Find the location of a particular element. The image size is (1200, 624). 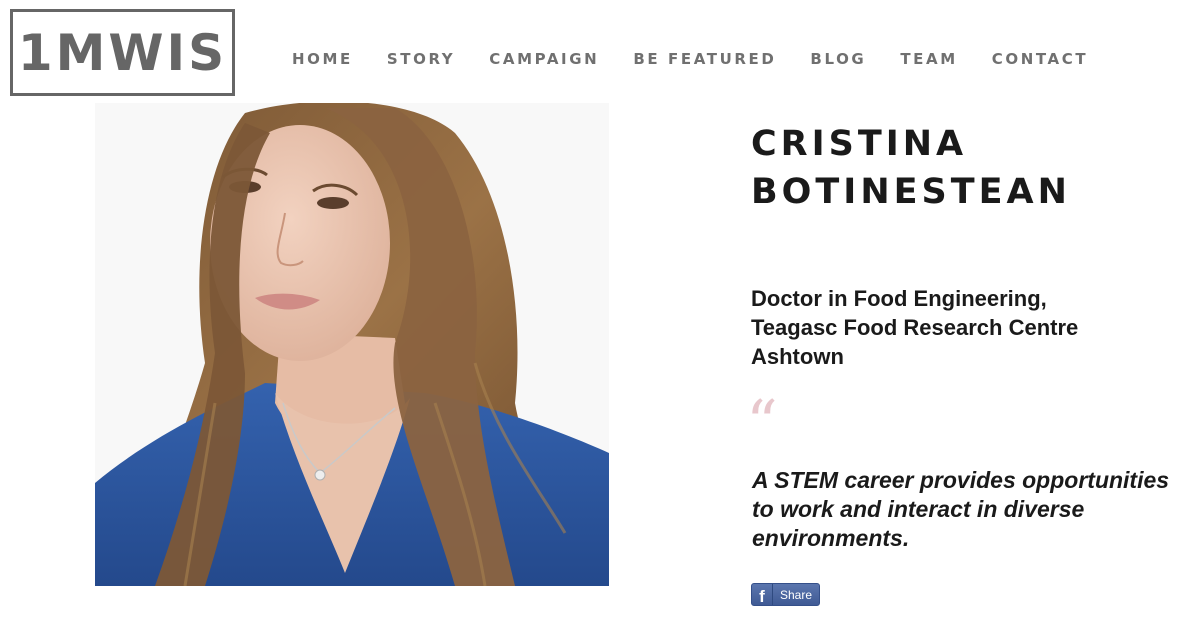

nav-team: TEAM is located at coordinates (928, 59).